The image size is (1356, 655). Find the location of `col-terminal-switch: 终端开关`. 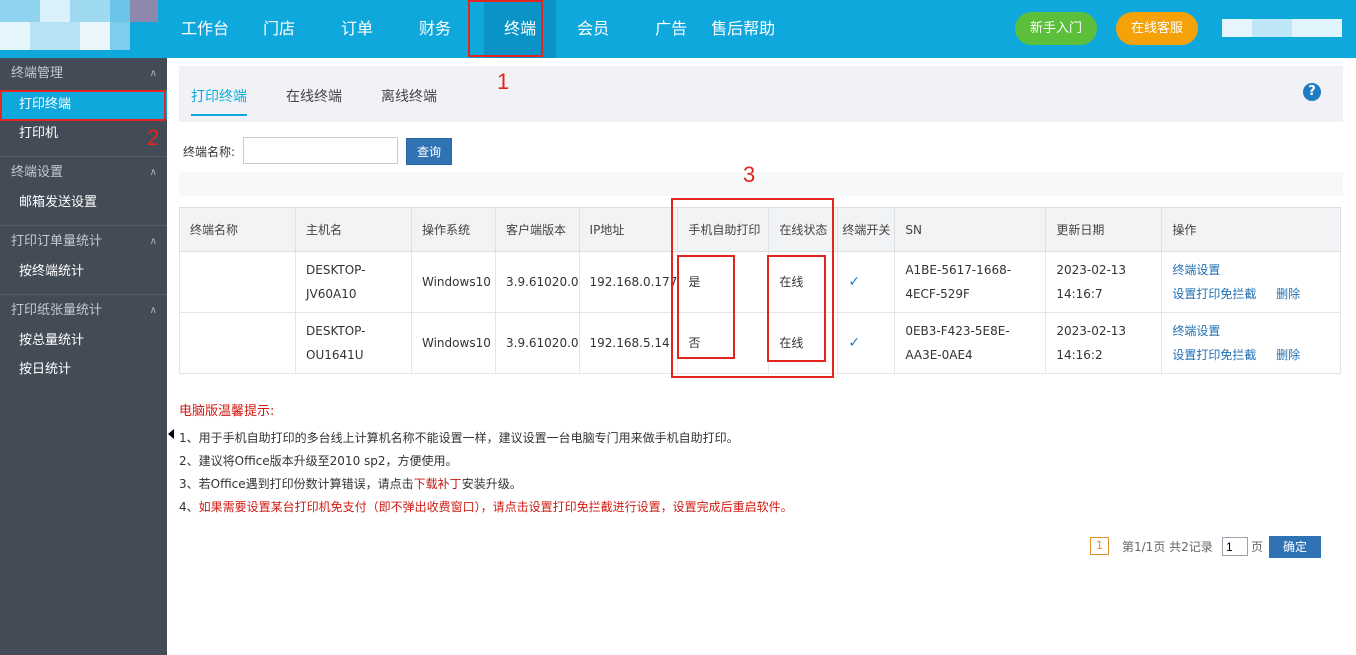

col-terminal-switch: 终端开关 is located at coordinates (866, 229).